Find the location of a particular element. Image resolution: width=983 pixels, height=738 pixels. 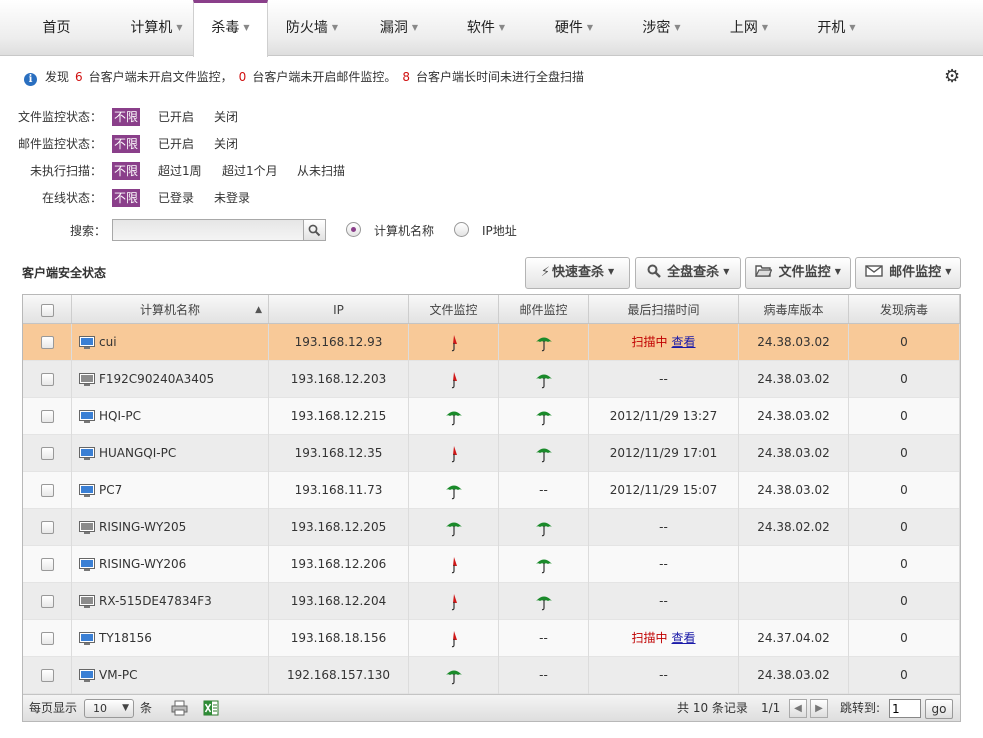

nav-item-label: 硬件 is located at coordinates (568, 28).